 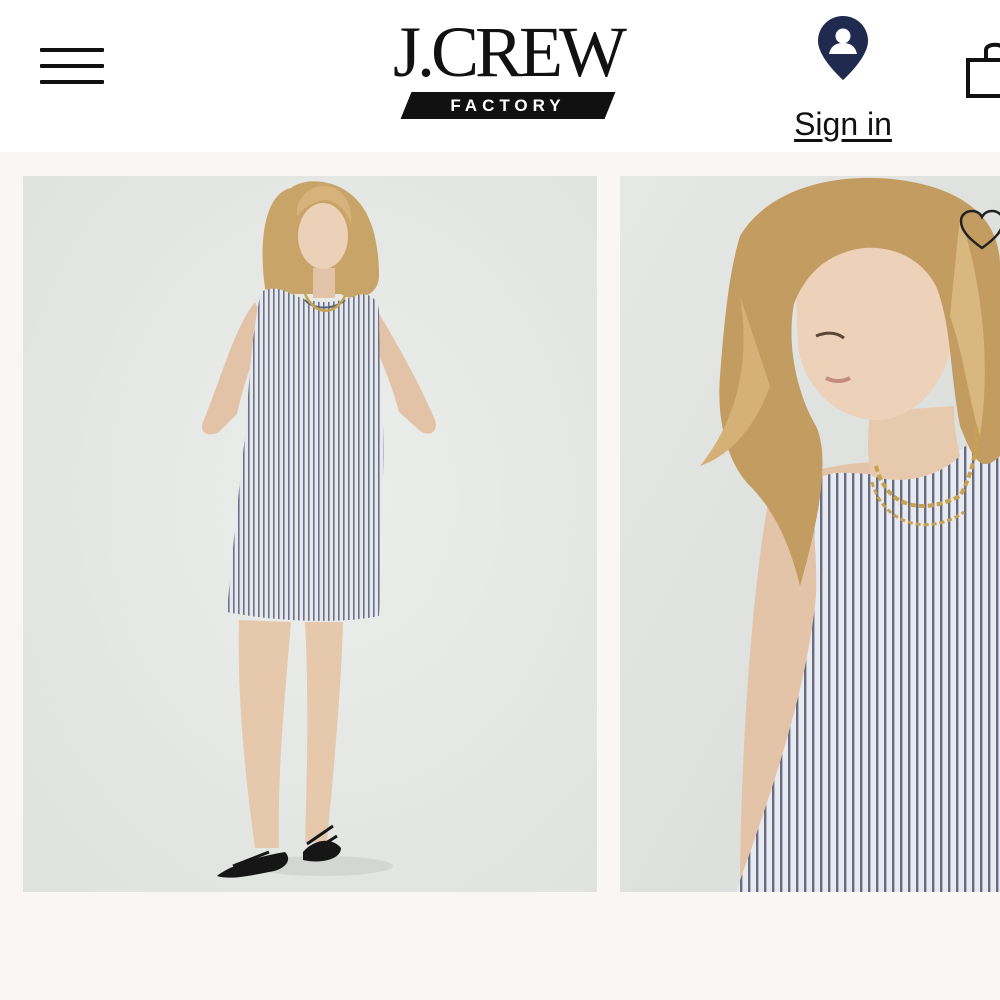 I want to click on brand-logo: J.CREW FACTORY, so click(x=508, y=69).